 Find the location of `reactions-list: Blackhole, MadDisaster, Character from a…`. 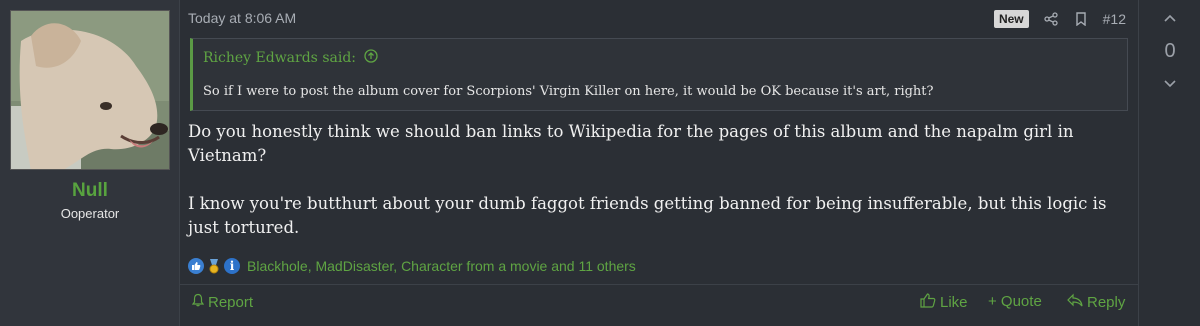

reactions-list: Blackhole, MadDisaster, Character from a… is located at coordinates (441, 266).